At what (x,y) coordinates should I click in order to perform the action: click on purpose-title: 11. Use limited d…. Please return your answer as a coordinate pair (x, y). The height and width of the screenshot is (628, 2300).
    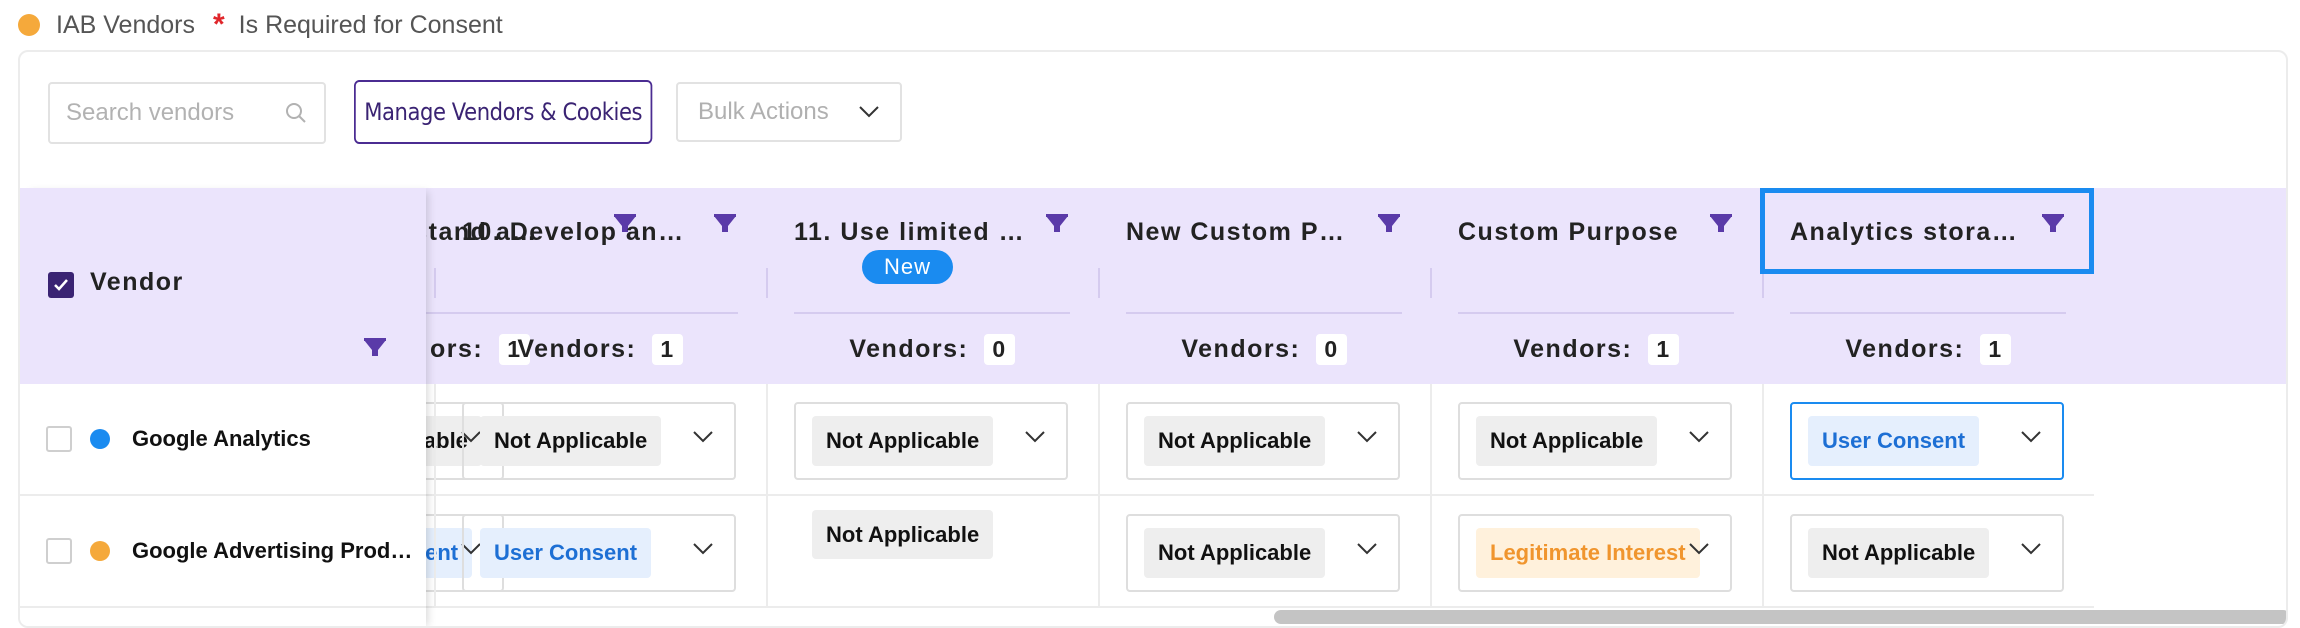
    Looking at the image, I should click on (910, 232).